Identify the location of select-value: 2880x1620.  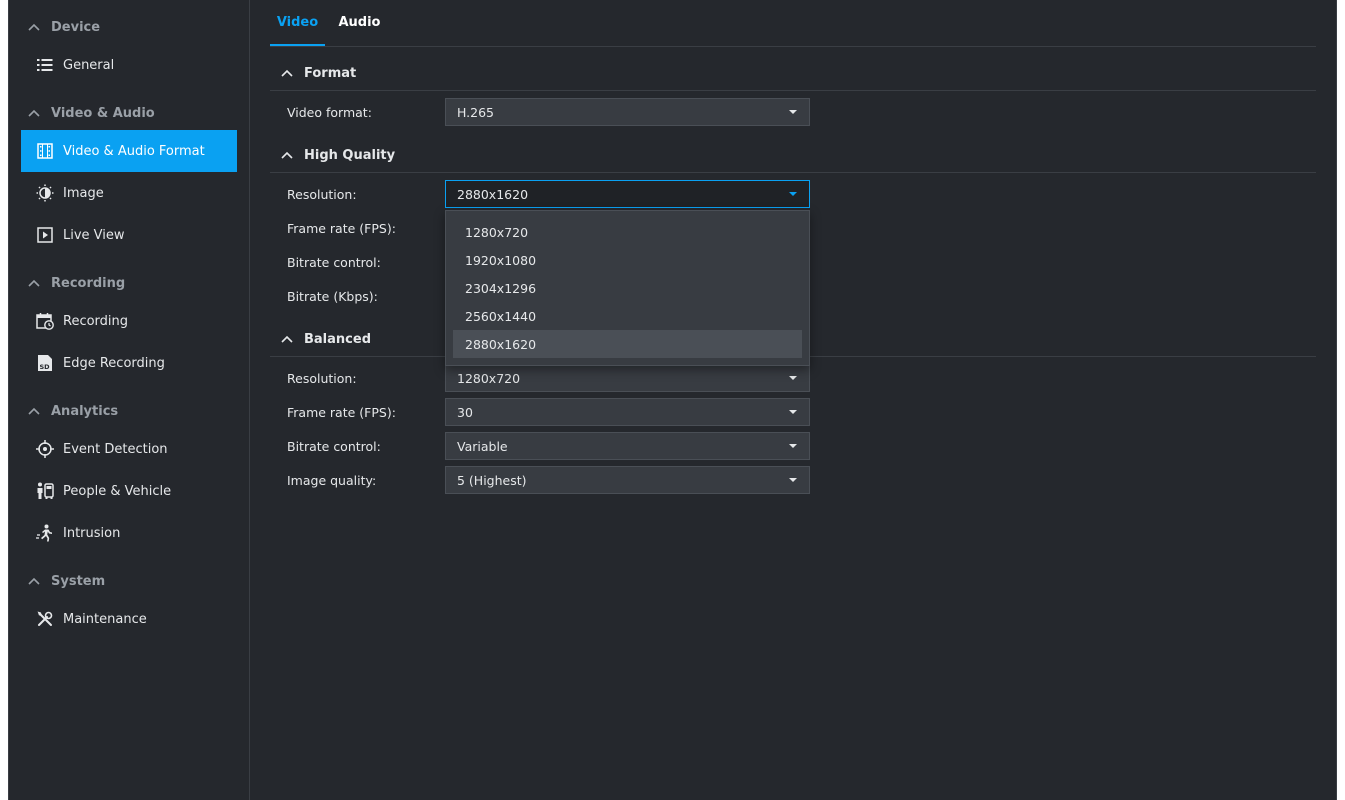
(493, 194).